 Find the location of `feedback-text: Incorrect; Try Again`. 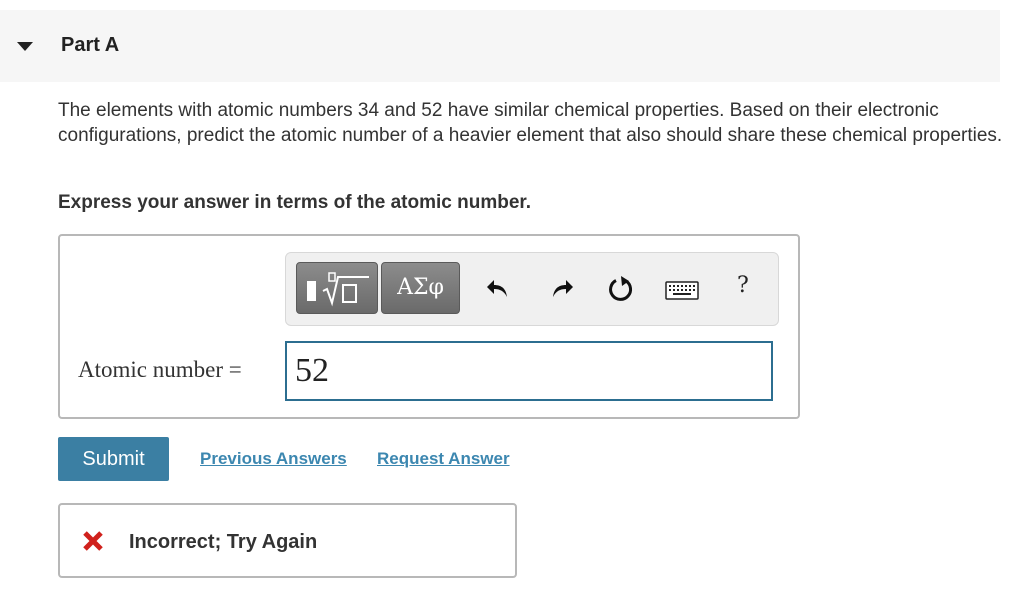

feedback-text: Incorrect; Try Again is located at coordinates (223, 542).